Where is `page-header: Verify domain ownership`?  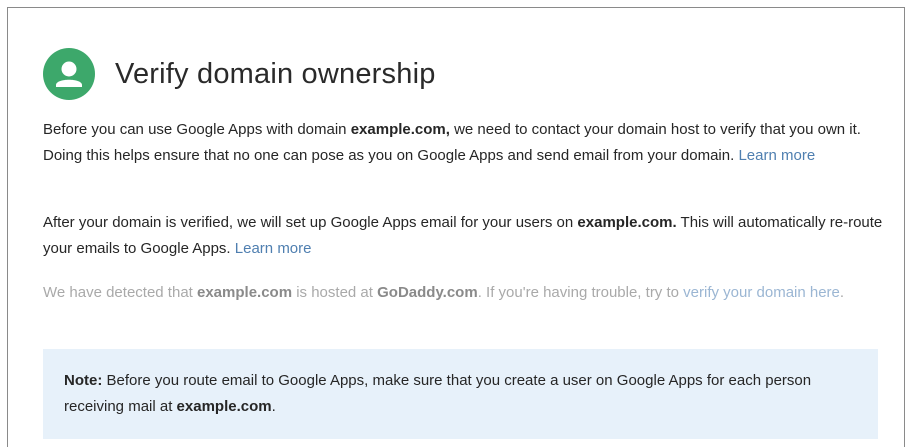
page-header: Verify domain ownership is located at coordinates (239, 74).